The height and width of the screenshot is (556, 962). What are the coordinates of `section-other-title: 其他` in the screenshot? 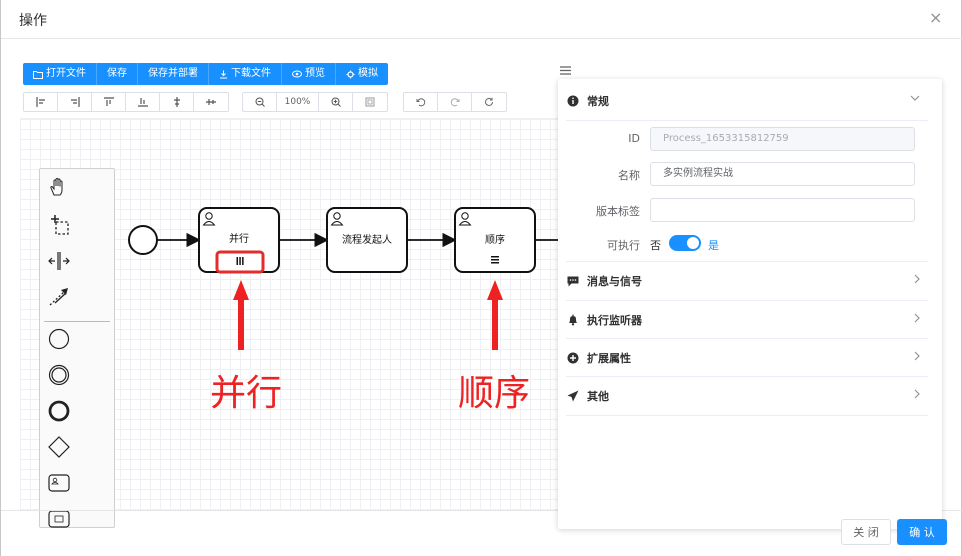 It's located at (598, 396).